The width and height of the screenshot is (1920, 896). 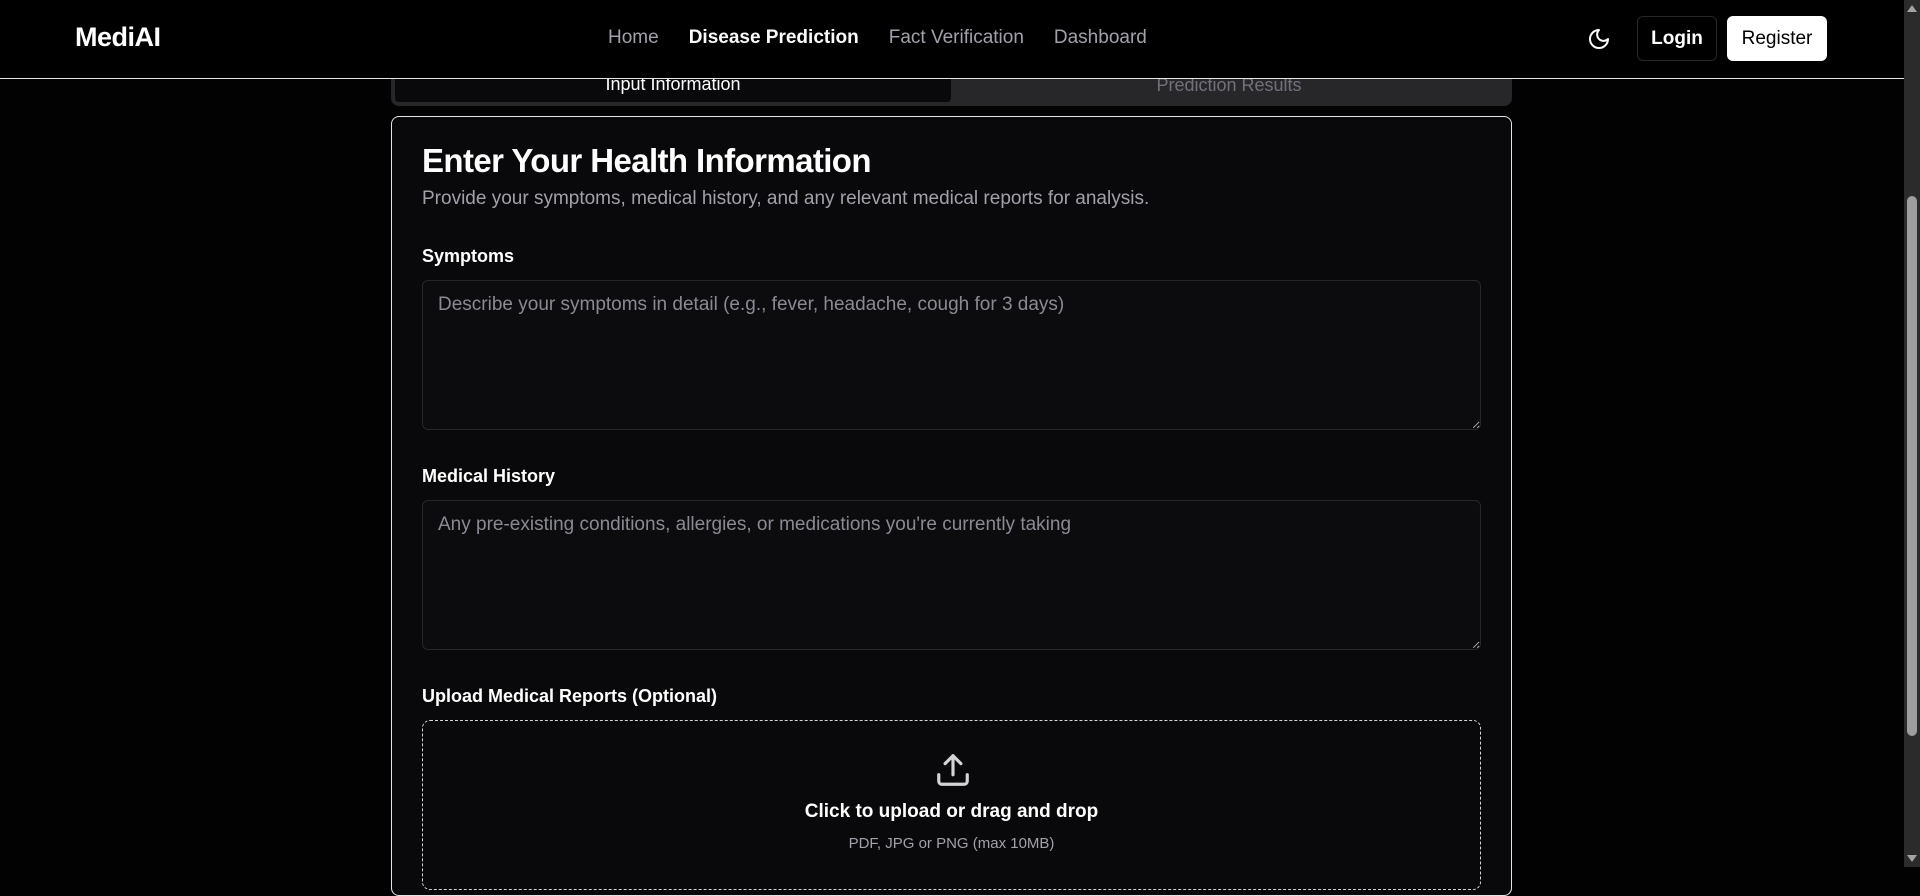 What do you see at coordinates (570, 696) in the screenshot?
I see `upload-label: Upload Medical Reports (Optional)` at bounding box center [570, 696].